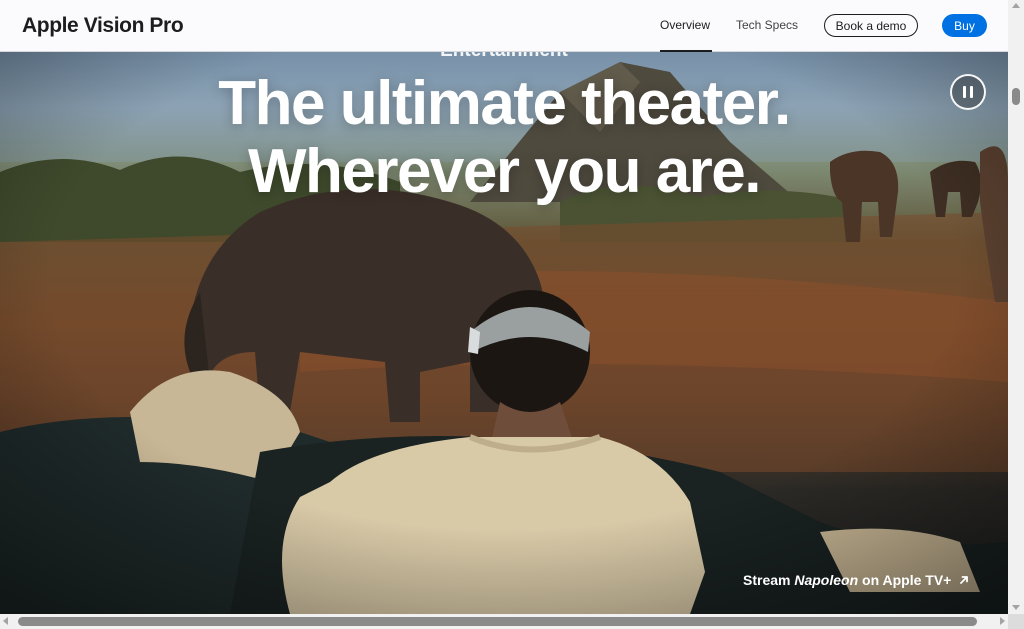 The height and width of the screenshot is (629, 1024). I want to click on section-eyebrow: Entertainment, so click(504, 57).